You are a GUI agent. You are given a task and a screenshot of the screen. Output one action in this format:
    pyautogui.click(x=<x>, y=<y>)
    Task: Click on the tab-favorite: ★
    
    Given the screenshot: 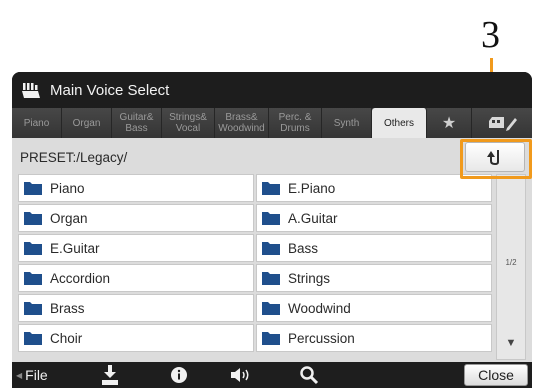 What is the action you would take?
    pyautogui.click(x=449, y=123)
    